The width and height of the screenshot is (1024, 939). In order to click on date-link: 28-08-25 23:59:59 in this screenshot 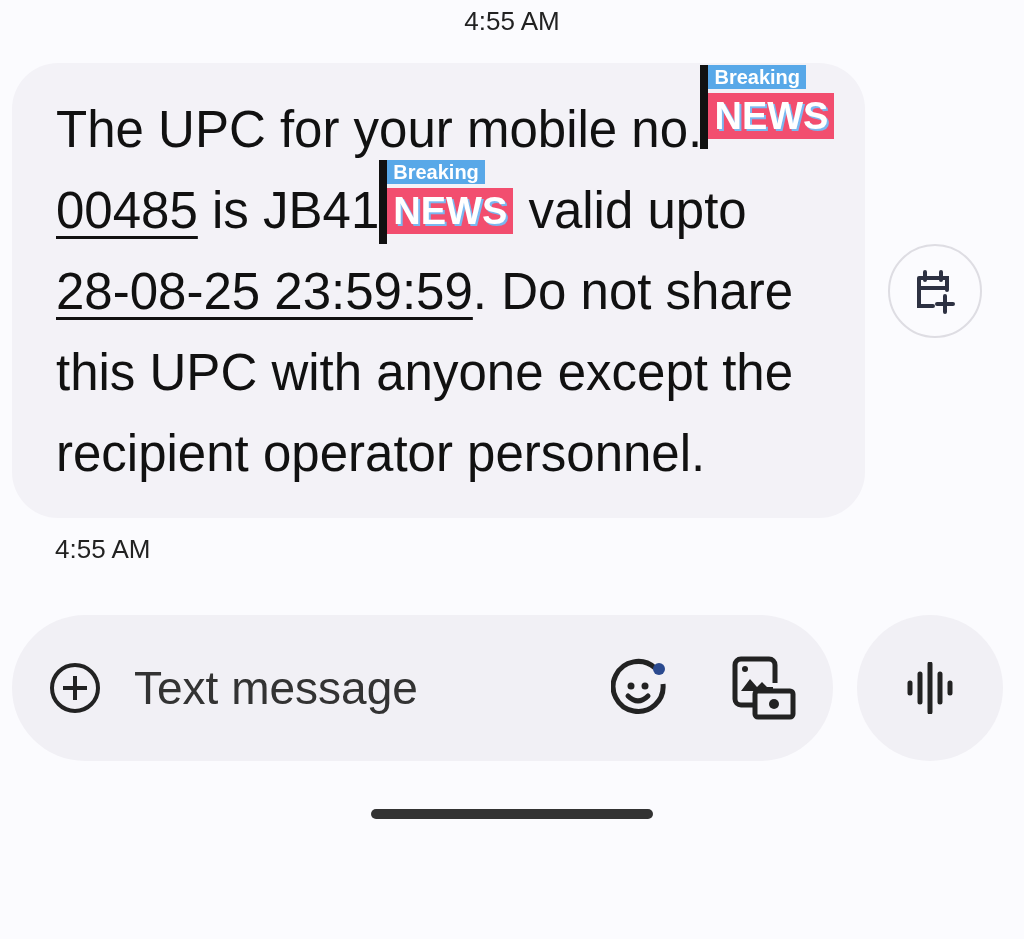, I will do `click(264, 291)`.